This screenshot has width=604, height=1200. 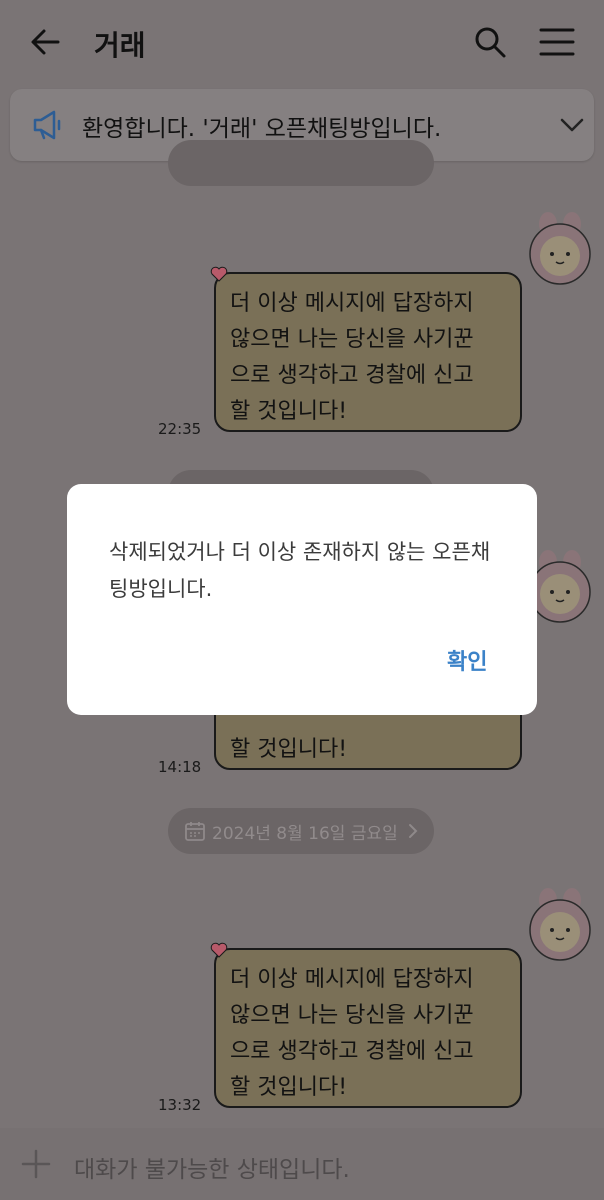 What do you see at coordinates (195, 831) in the screenshot?
I see `calendar-icon` at bounding box center [195, 831].